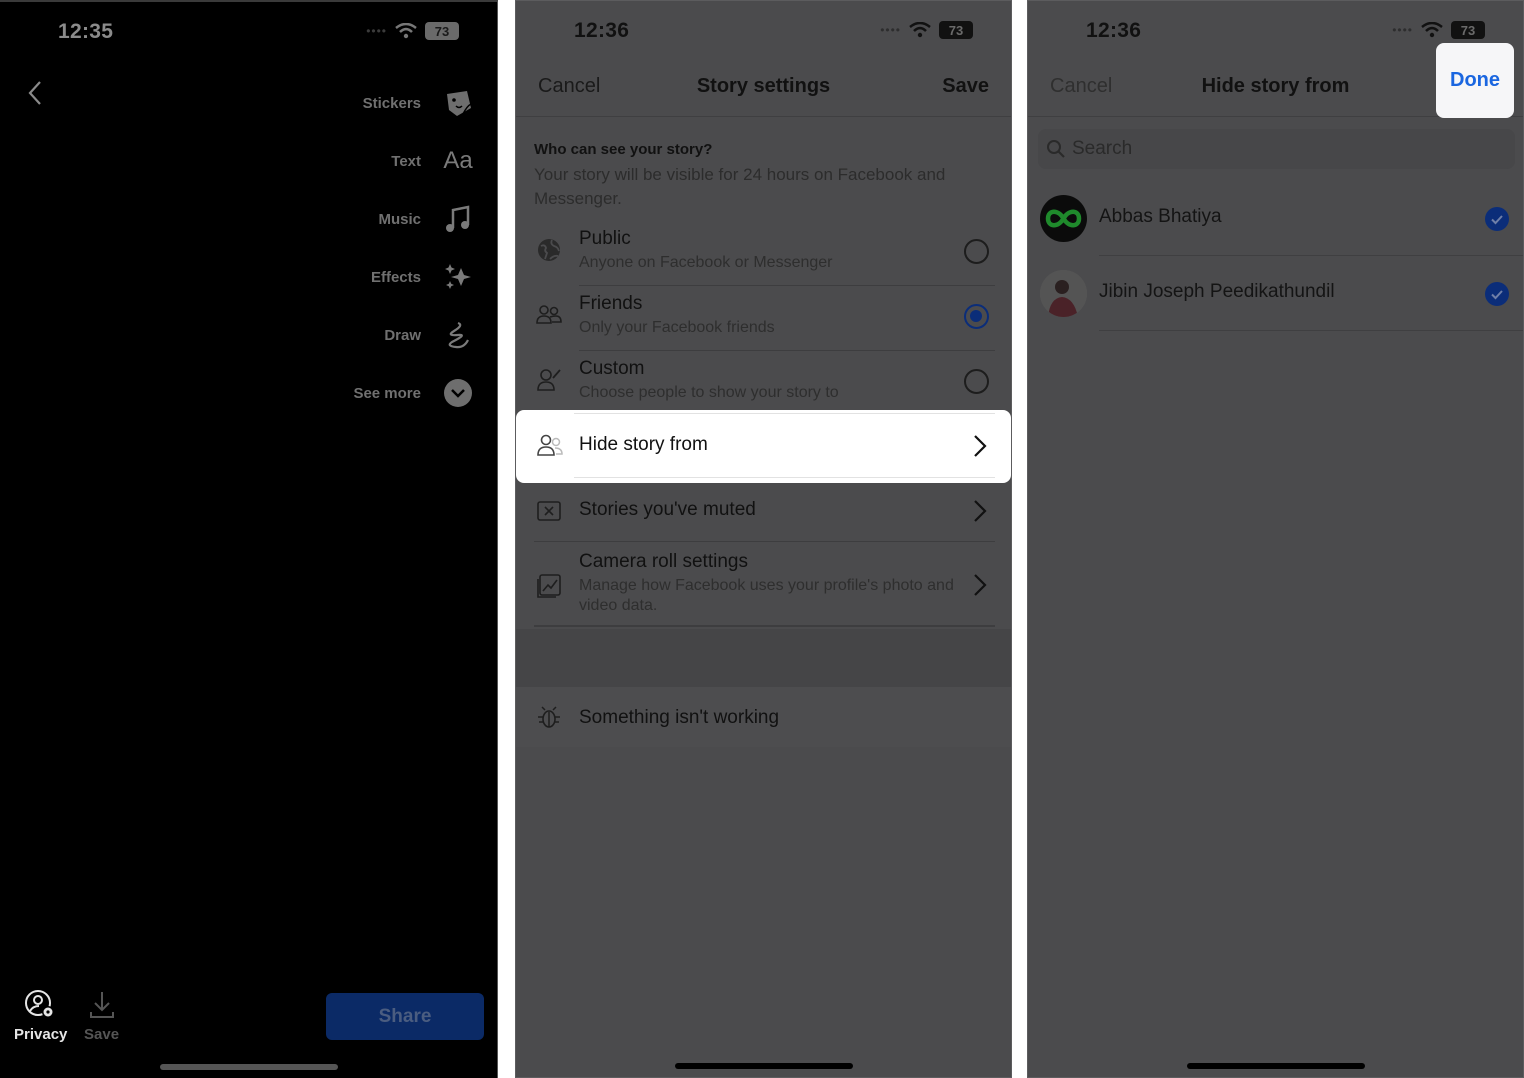  What do you see at coordinates (248, 1013) in the screenshot?
I see `bottom-action-bar: Privacy Save Share` at bounding box center [248, 1013].